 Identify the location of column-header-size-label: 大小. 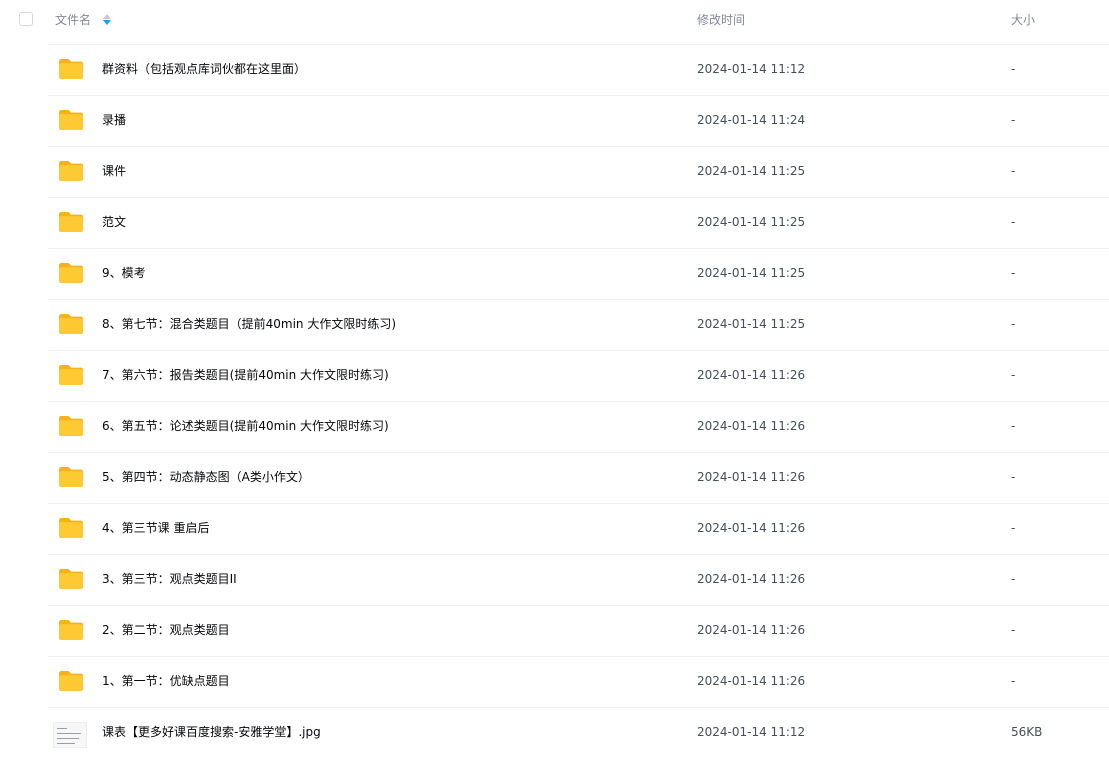
(1023, 20).